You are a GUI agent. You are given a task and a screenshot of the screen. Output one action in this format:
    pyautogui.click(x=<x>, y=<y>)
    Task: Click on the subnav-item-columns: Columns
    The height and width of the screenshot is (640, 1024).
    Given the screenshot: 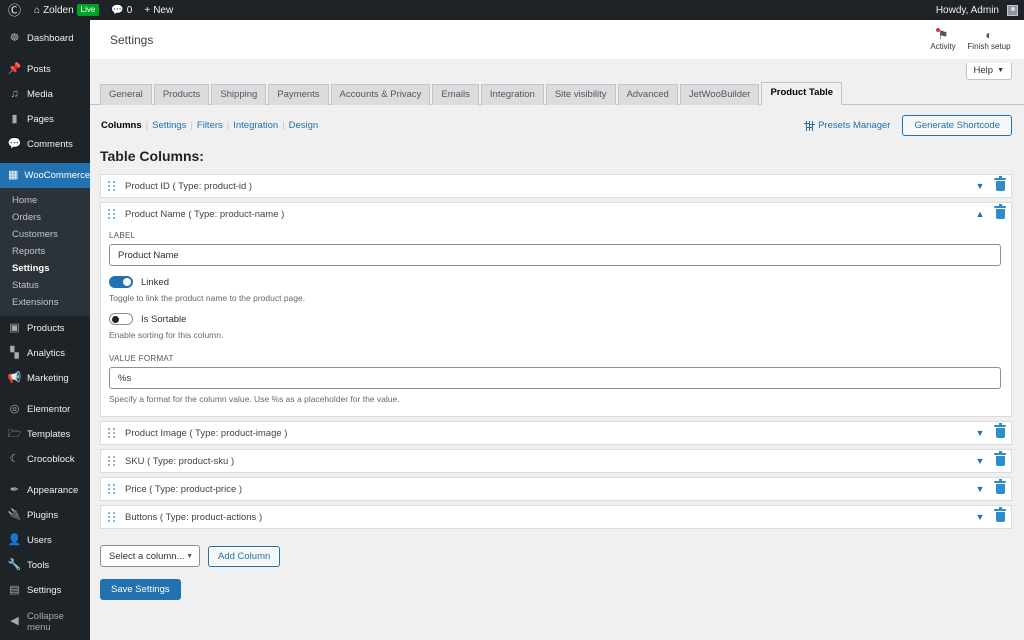 What is the action you would take?
    pyautogui.click(x=121, y=125)
    